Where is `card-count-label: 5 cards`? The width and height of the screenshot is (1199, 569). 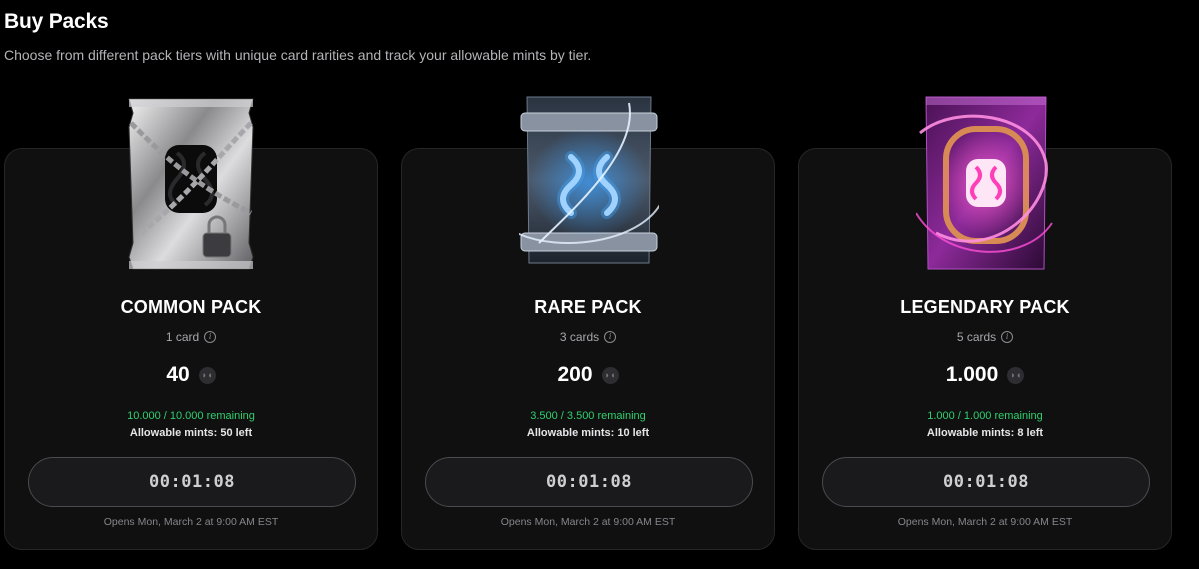 card-count-label: 5 cards is located at coordinates (976, 337).